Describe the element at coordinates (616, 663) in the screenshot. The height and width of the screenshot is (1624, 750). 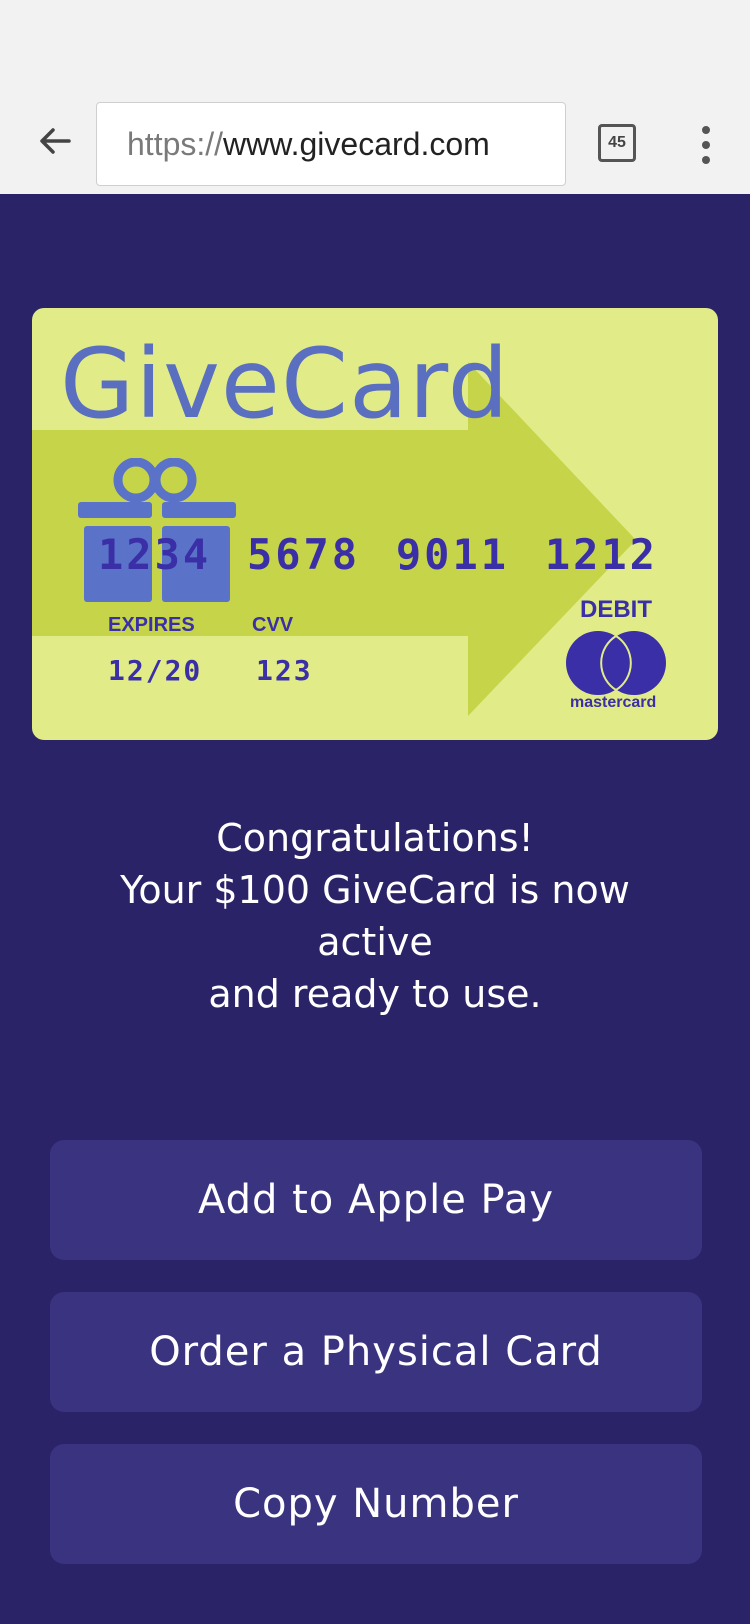
I see `mastercard-logo-icon` at that location.